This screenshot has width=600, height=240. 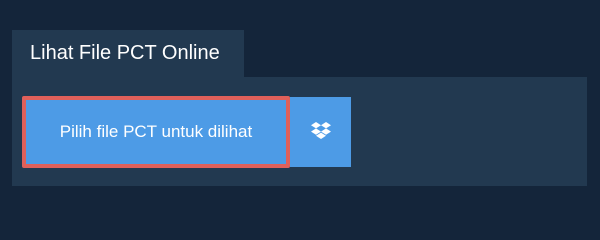 I want to click on tab-view-online: Lihat File PCT Online, so click(x=128, y=53).